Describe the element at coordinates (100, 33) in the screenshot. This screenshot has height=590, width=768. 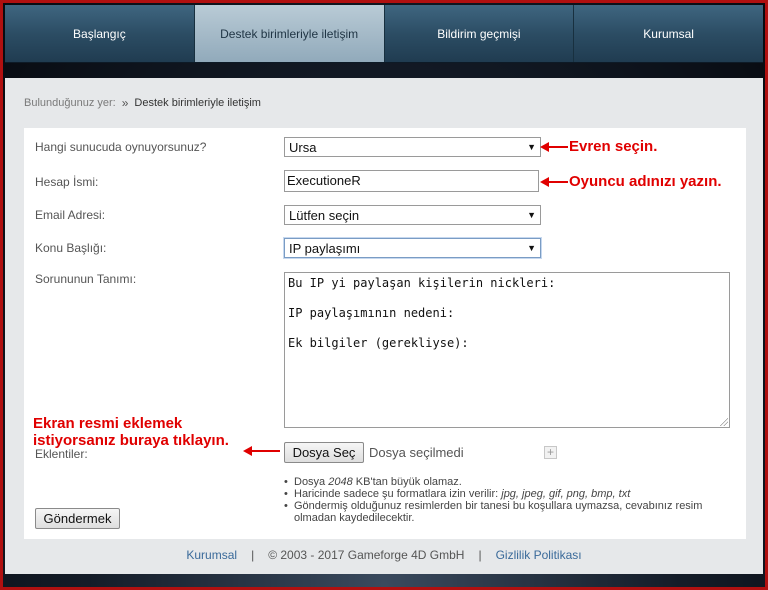
I see `tab-home: Başlangıç` at that location.